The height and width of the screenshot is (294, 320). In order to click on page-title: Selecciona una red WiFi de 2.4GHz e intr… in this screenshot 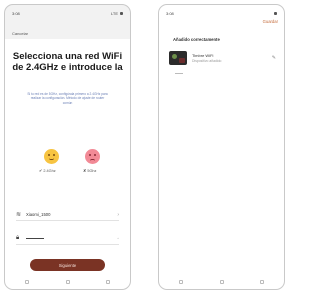, I will do `click(67, 62)`.